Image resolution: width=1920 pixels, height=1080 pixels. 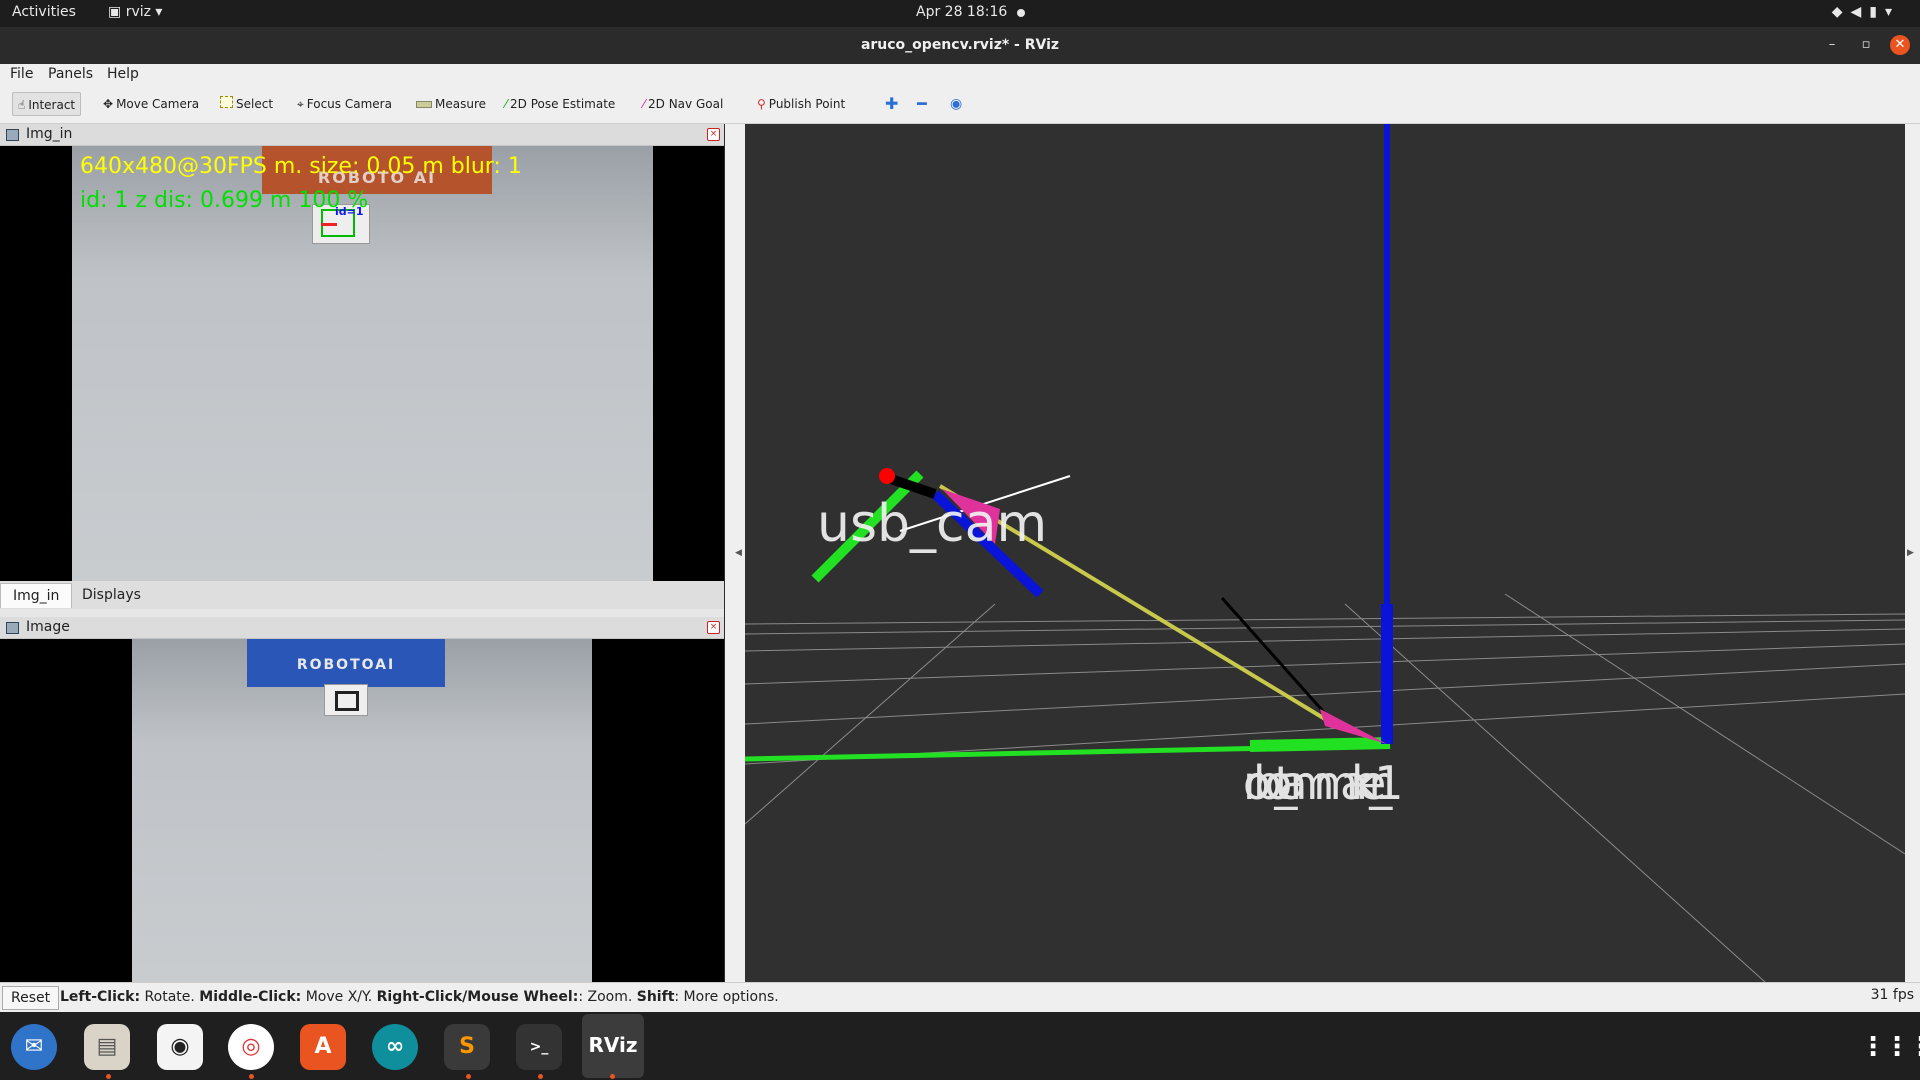 I want to click on dock: ✉ ▤ ◉ ◎ A ∞ S >_ RViz ⋮⋮⋮, so click(x=960, y=1046).